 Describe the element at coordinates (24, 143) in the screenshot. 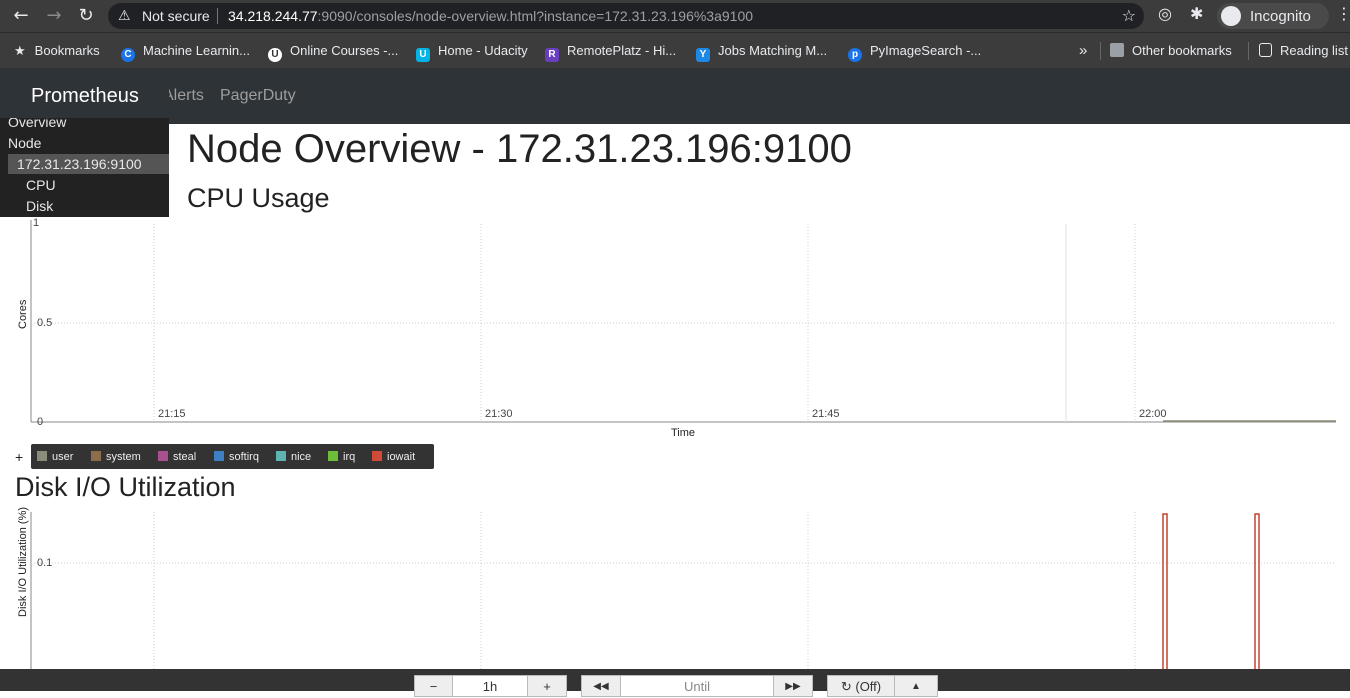

I see `sidebar-item-node: Node` at that location.